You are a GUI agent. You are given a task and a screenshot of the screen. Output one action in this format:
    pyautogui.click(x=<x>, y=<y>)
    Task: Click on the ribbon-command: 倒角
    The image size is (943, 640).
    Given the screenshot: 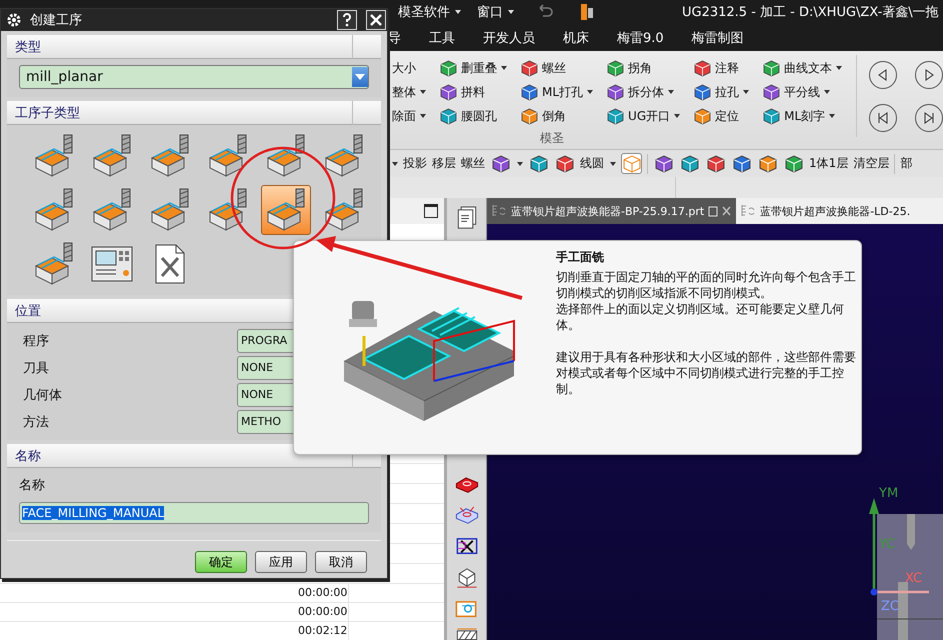 What is the action you would take?
    pyautogui.click(x=554, y=116)
    